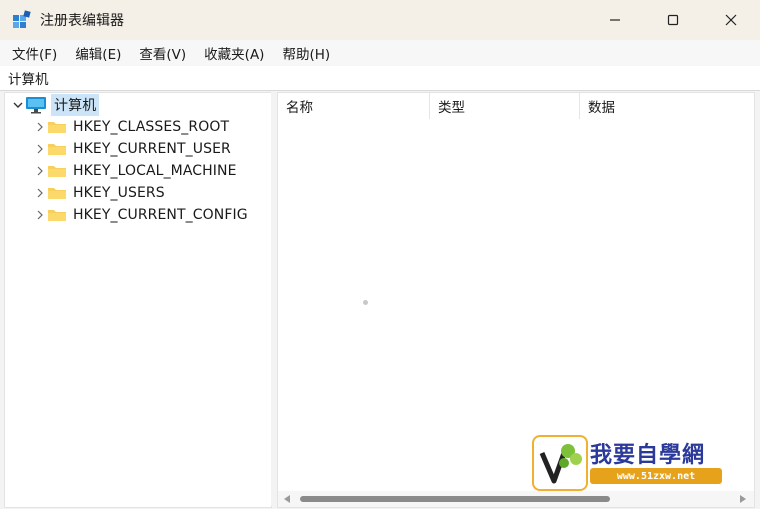 The width and height of the screenshot is (760, 509). What do you see at coordinates (656, 476) in the screenshot?
I see `watermark-url: www.51zxw.net` at bounding box center [656, 476].